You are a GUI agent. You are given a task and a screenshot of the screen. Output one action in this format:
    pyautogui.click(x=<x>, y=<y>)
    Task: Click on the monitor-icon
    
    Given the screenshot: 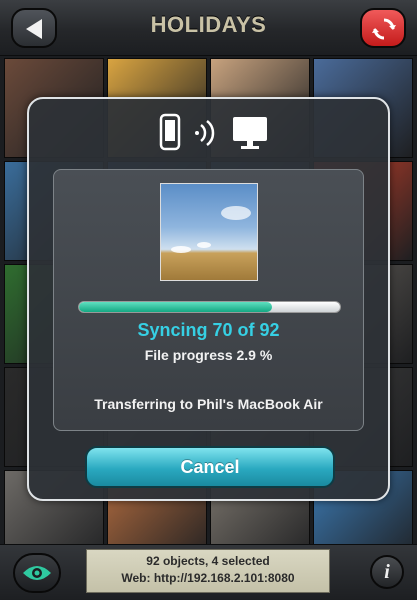 What is the action you would take?
    pyautogui.click(x=250, y=133)
    